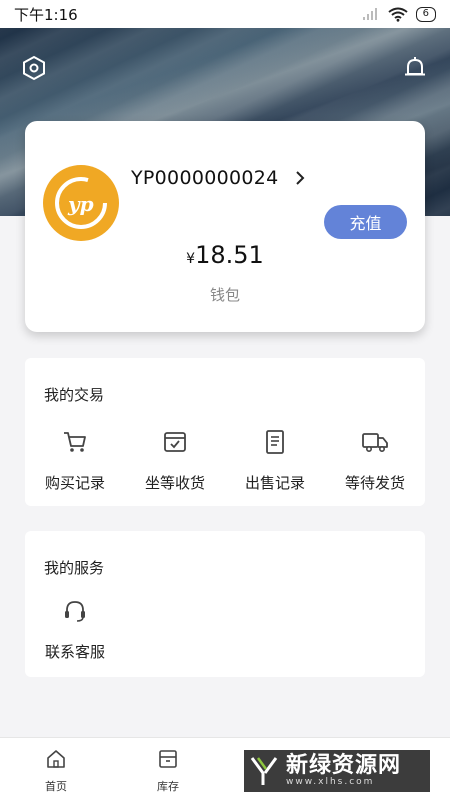 The width and height of the screenshot is (450, 800). I want to click on wifi-icon, so click(398, 14).